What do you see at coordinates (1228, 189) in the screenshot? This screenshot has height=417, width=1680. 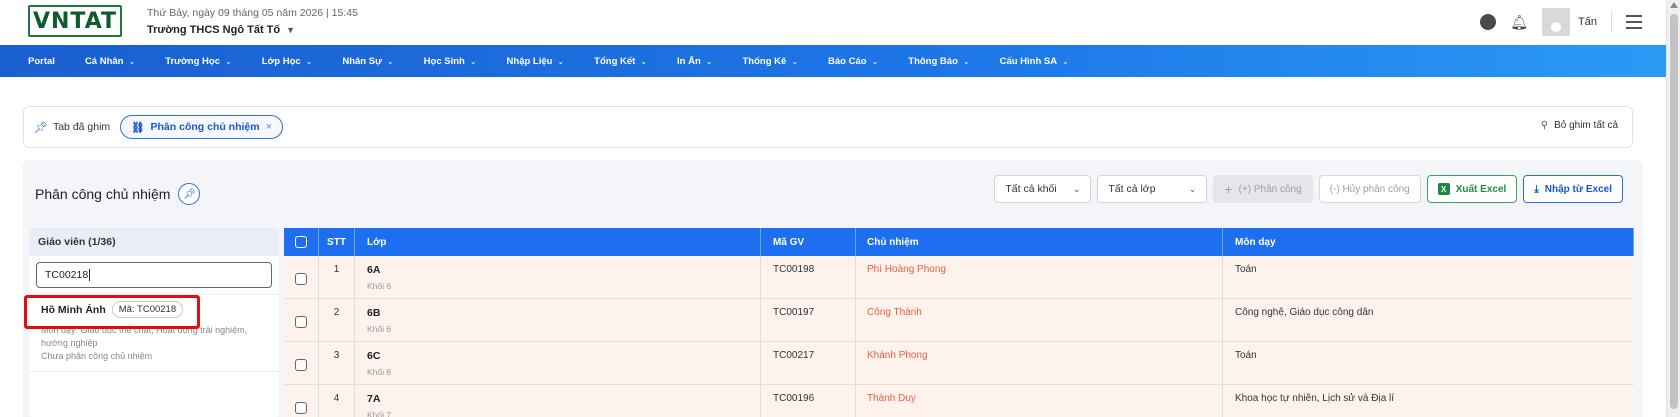 I see `plus-icon: +` at bounding box center [1228, 189].